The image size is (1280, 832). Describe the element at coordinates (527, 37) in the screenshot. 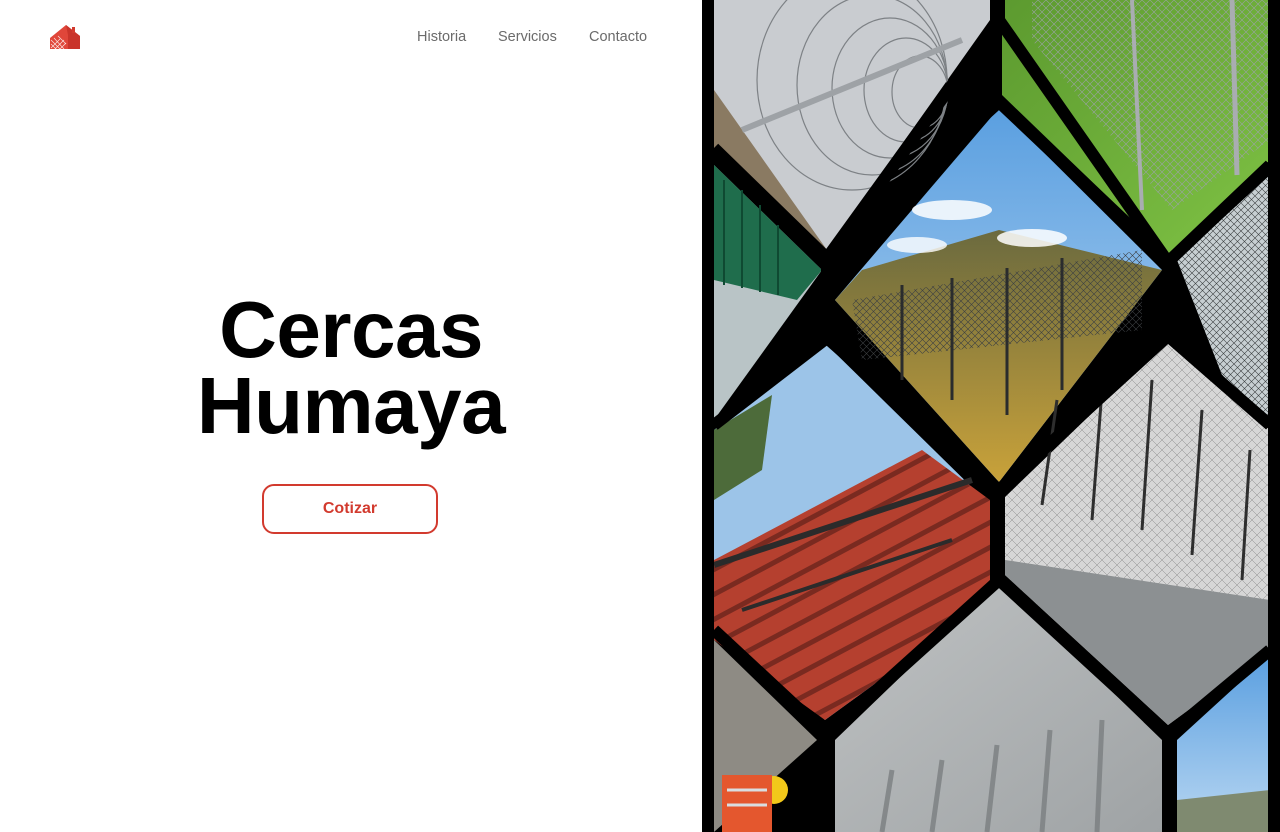

I see `nav-link-servicios: Servicios` at that location.